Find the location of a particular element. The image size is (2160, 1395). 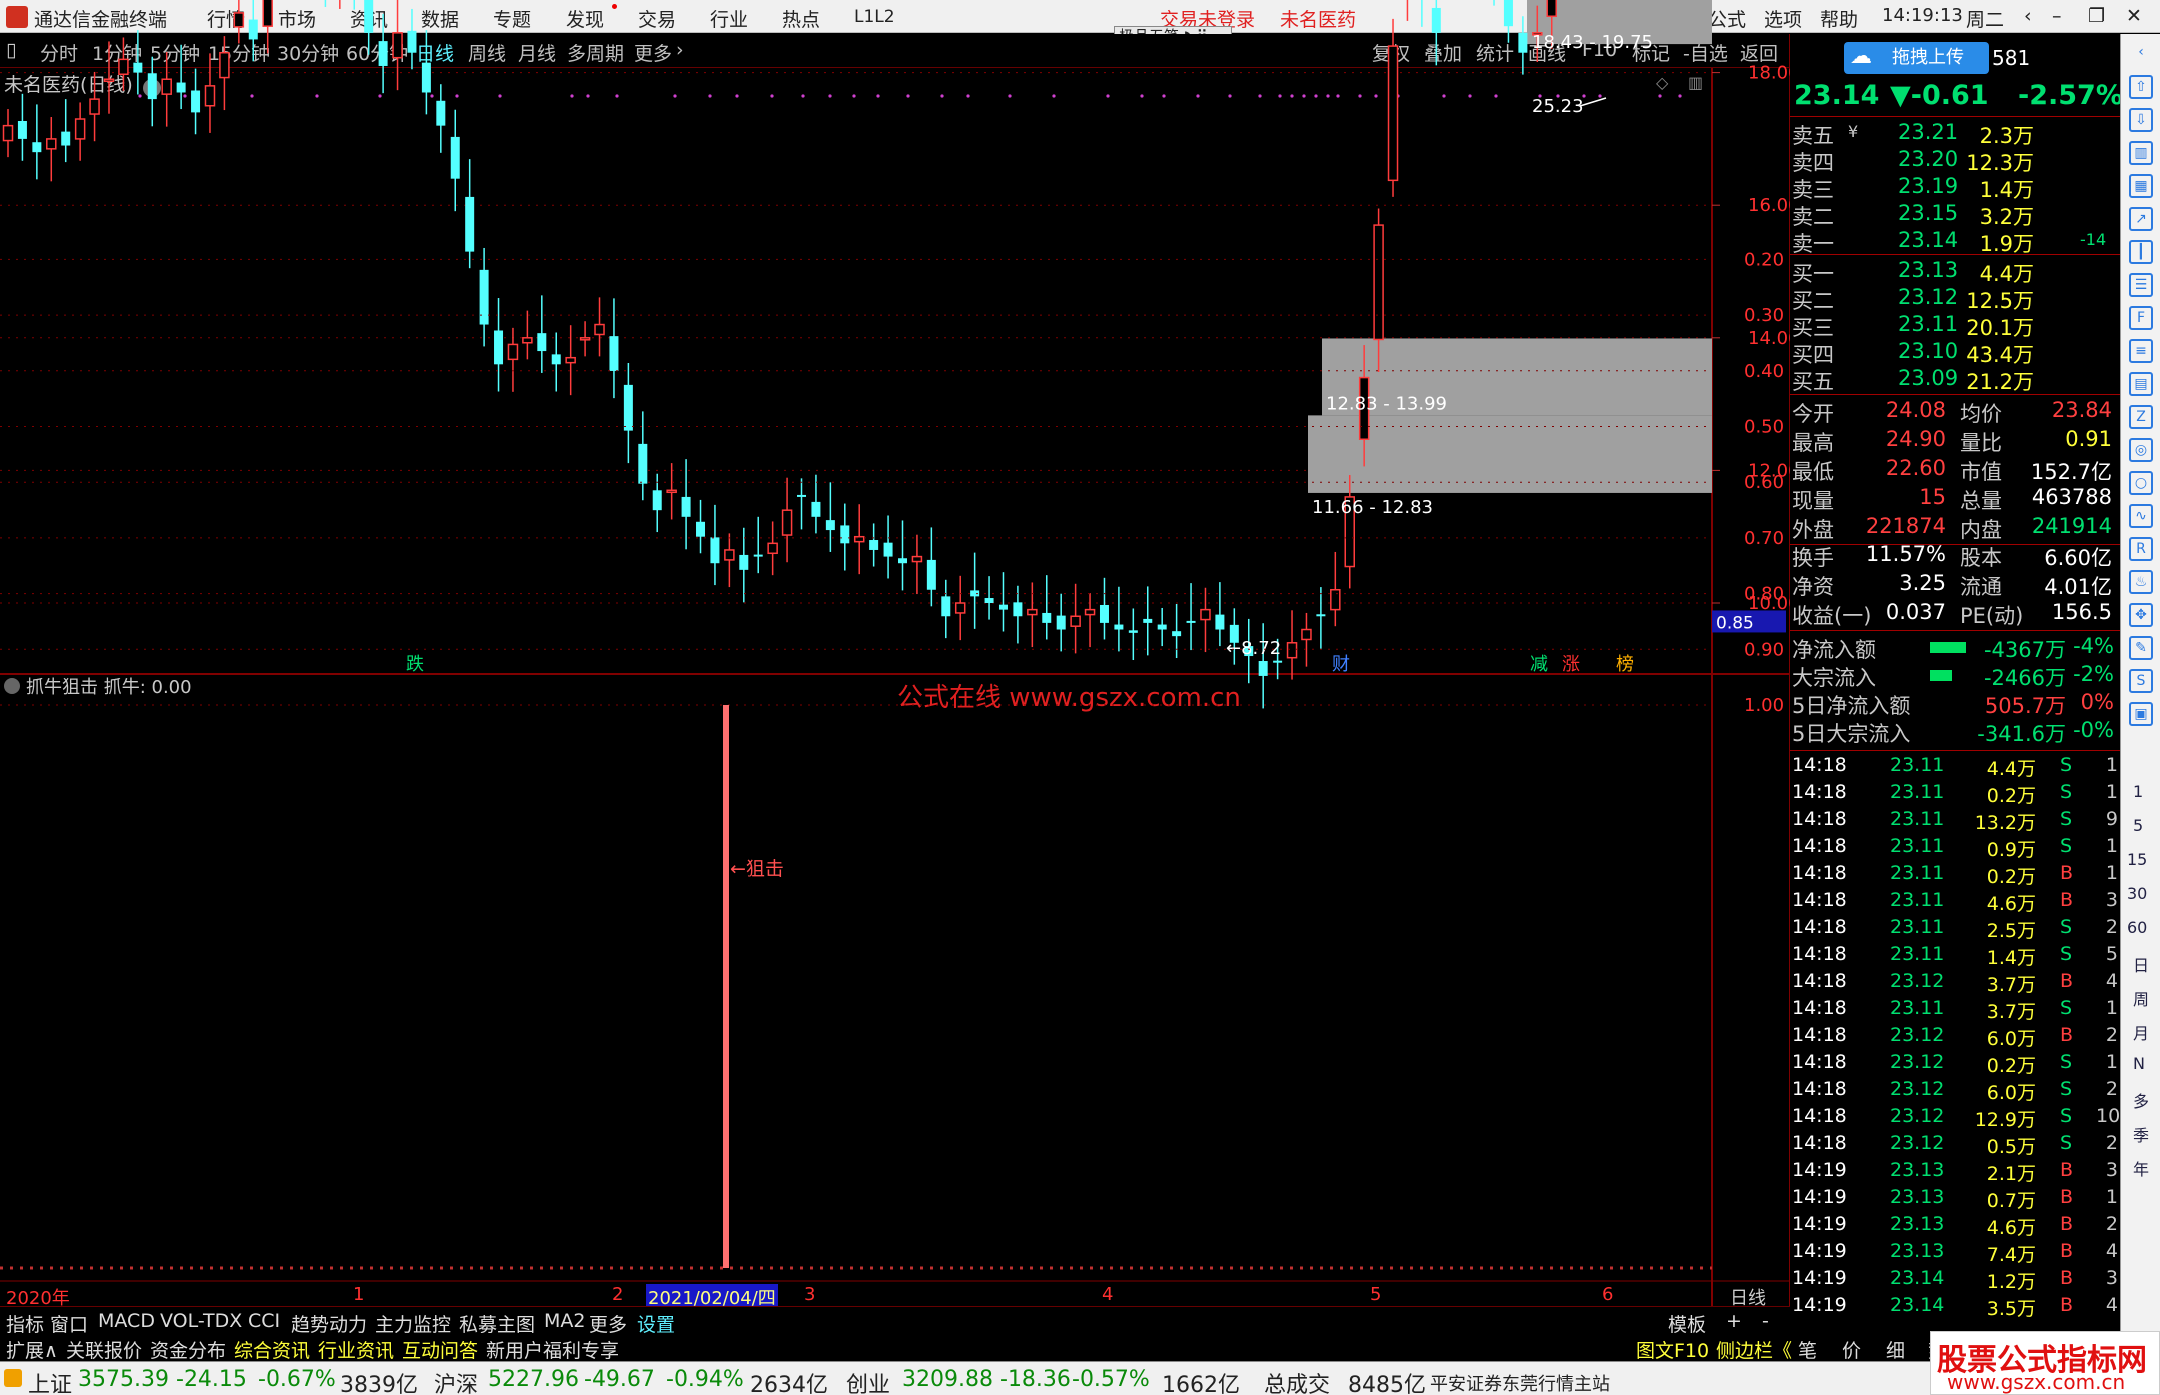

tab-macd: MACD is located at coordinates (126, 1321).